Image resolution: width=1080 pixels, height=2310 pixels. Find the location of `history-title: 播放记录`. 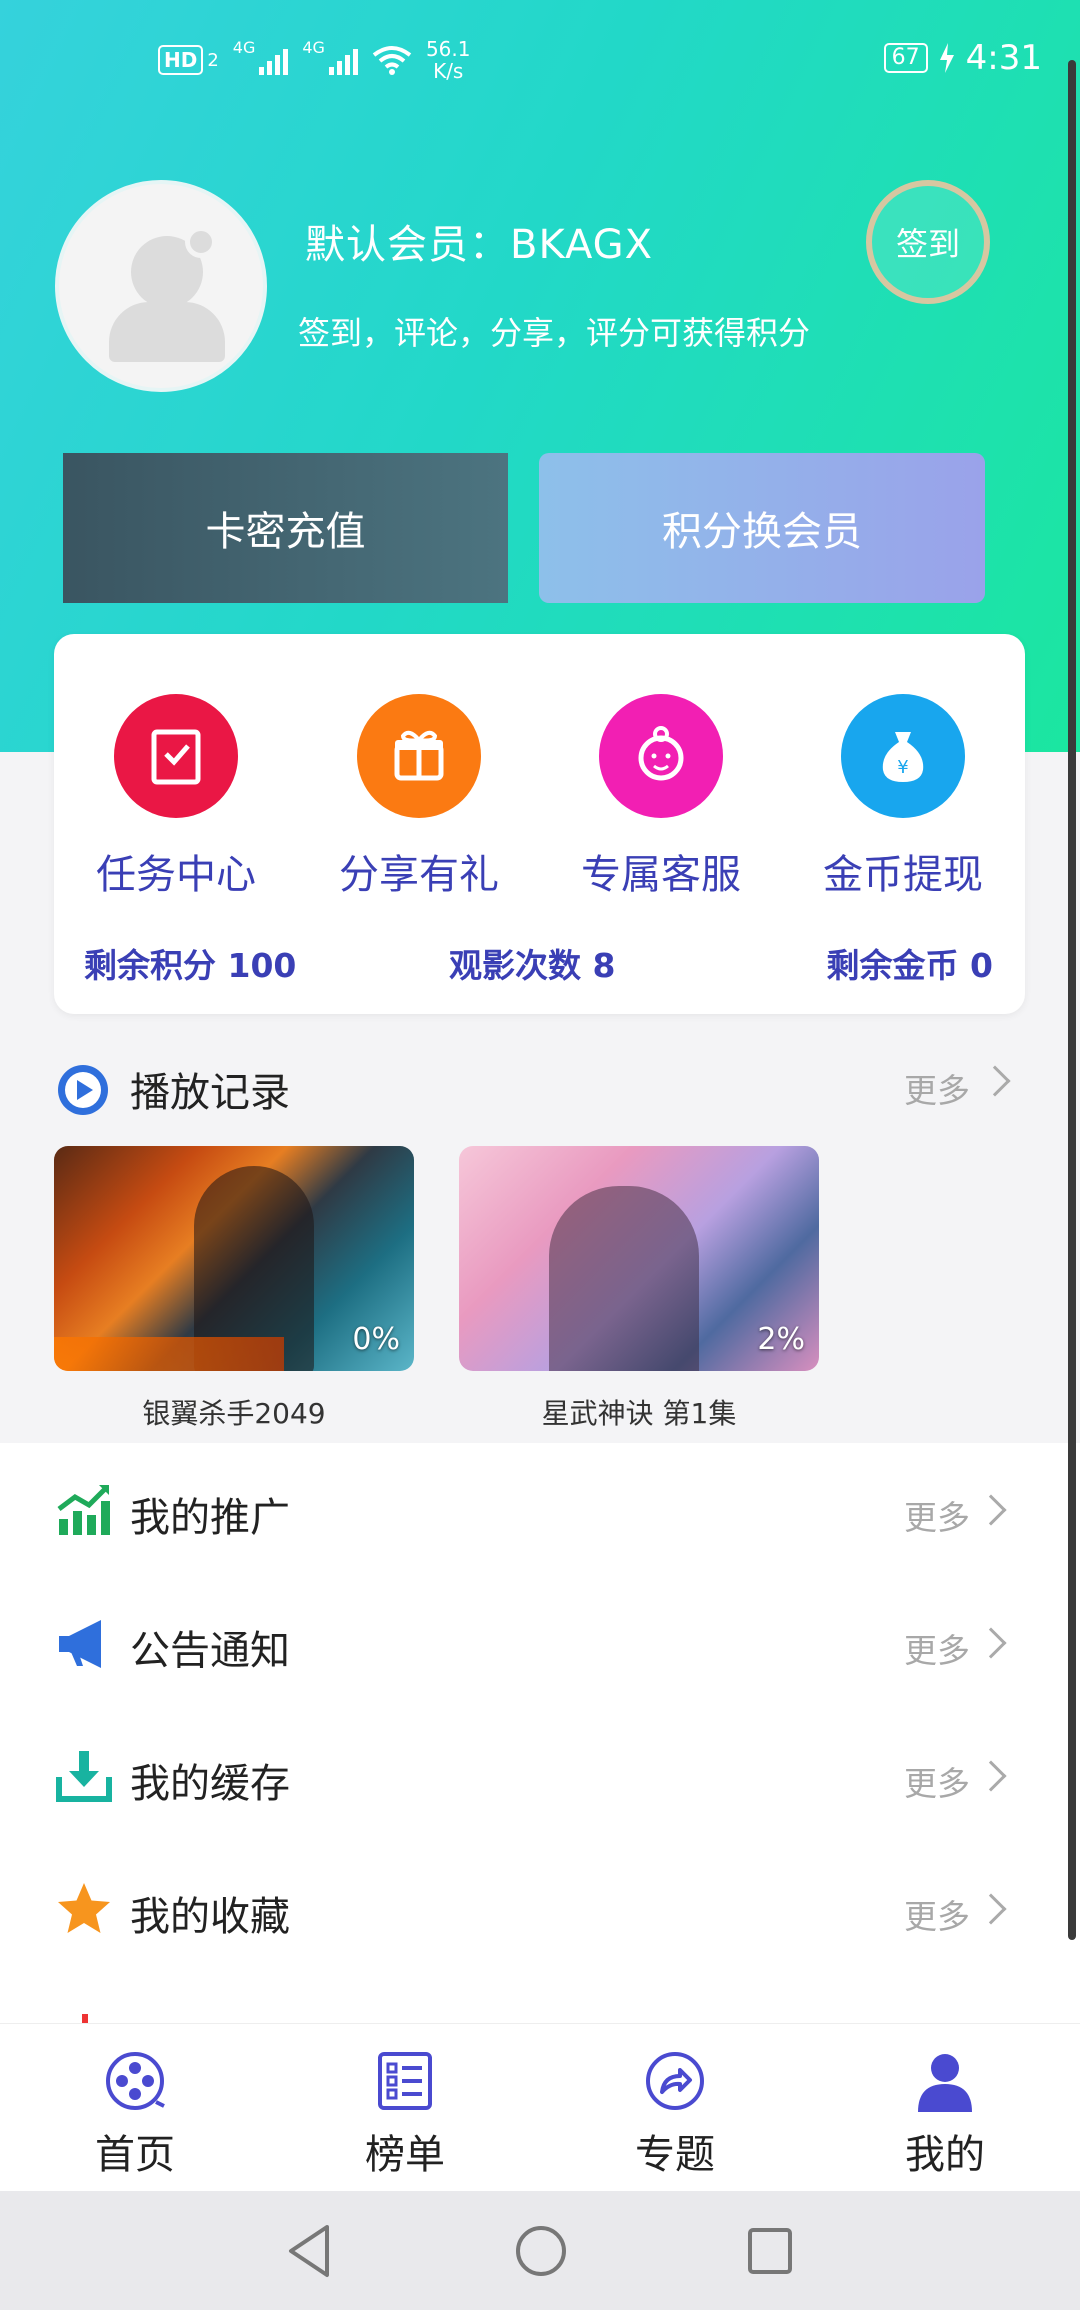

history-title: 播放记录 is located at coordinates (210, 1093).